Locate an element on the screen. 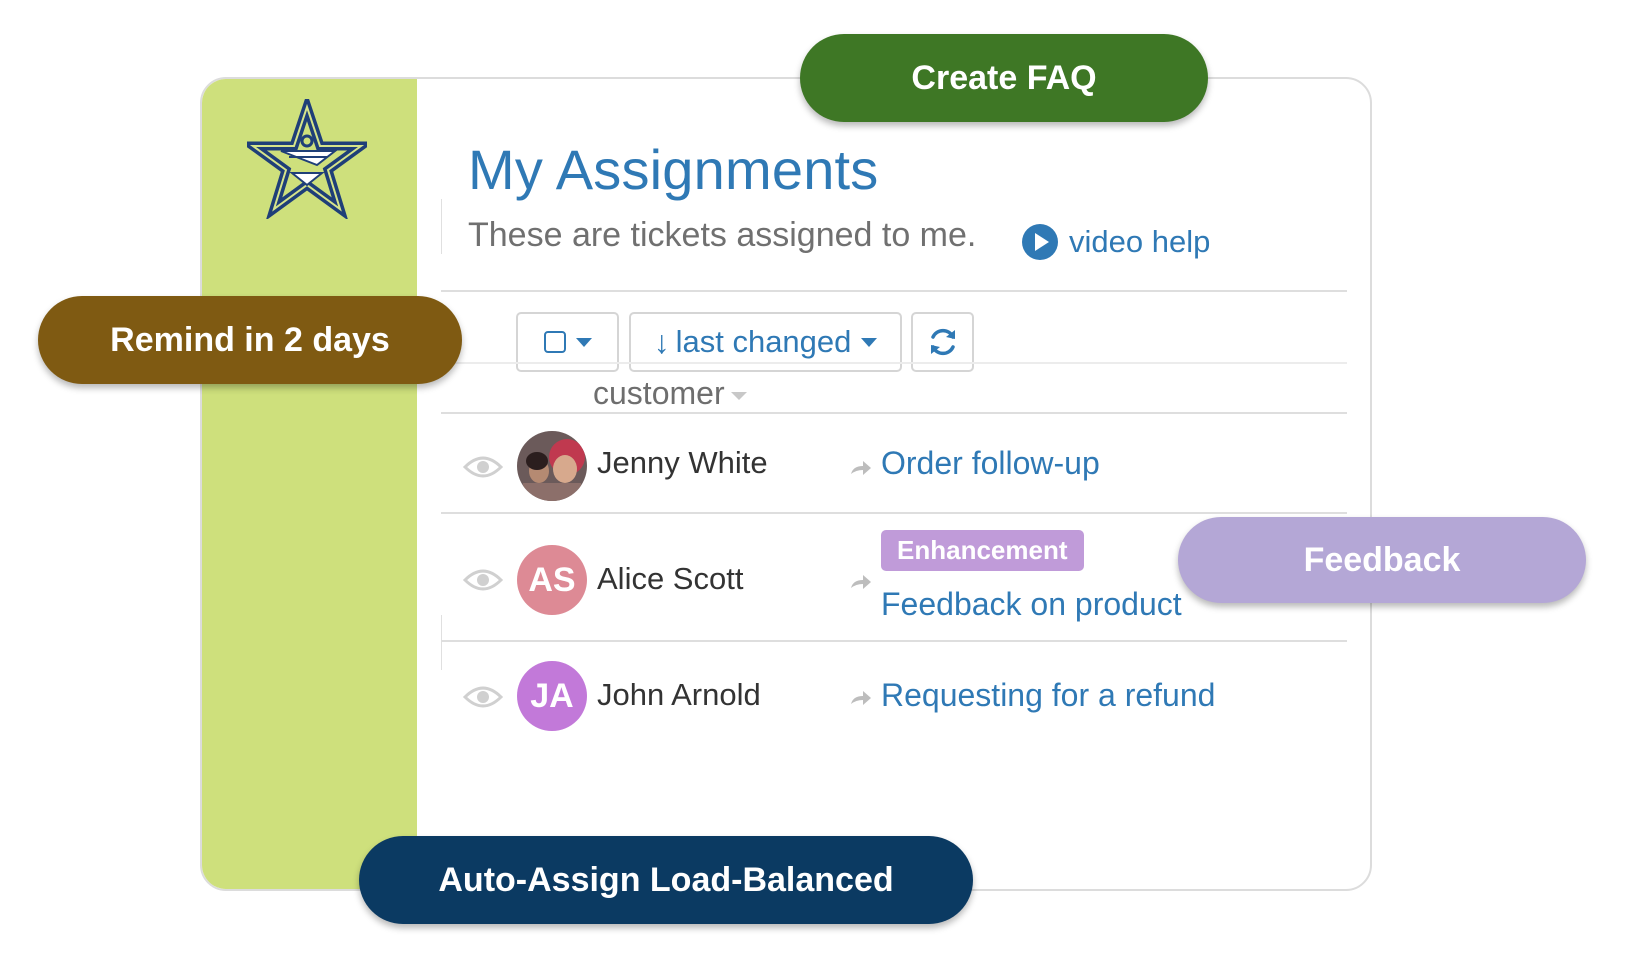 The width and height of the screenshot is (1642, 968). refresh-icon is located at coordinates (942, 342).